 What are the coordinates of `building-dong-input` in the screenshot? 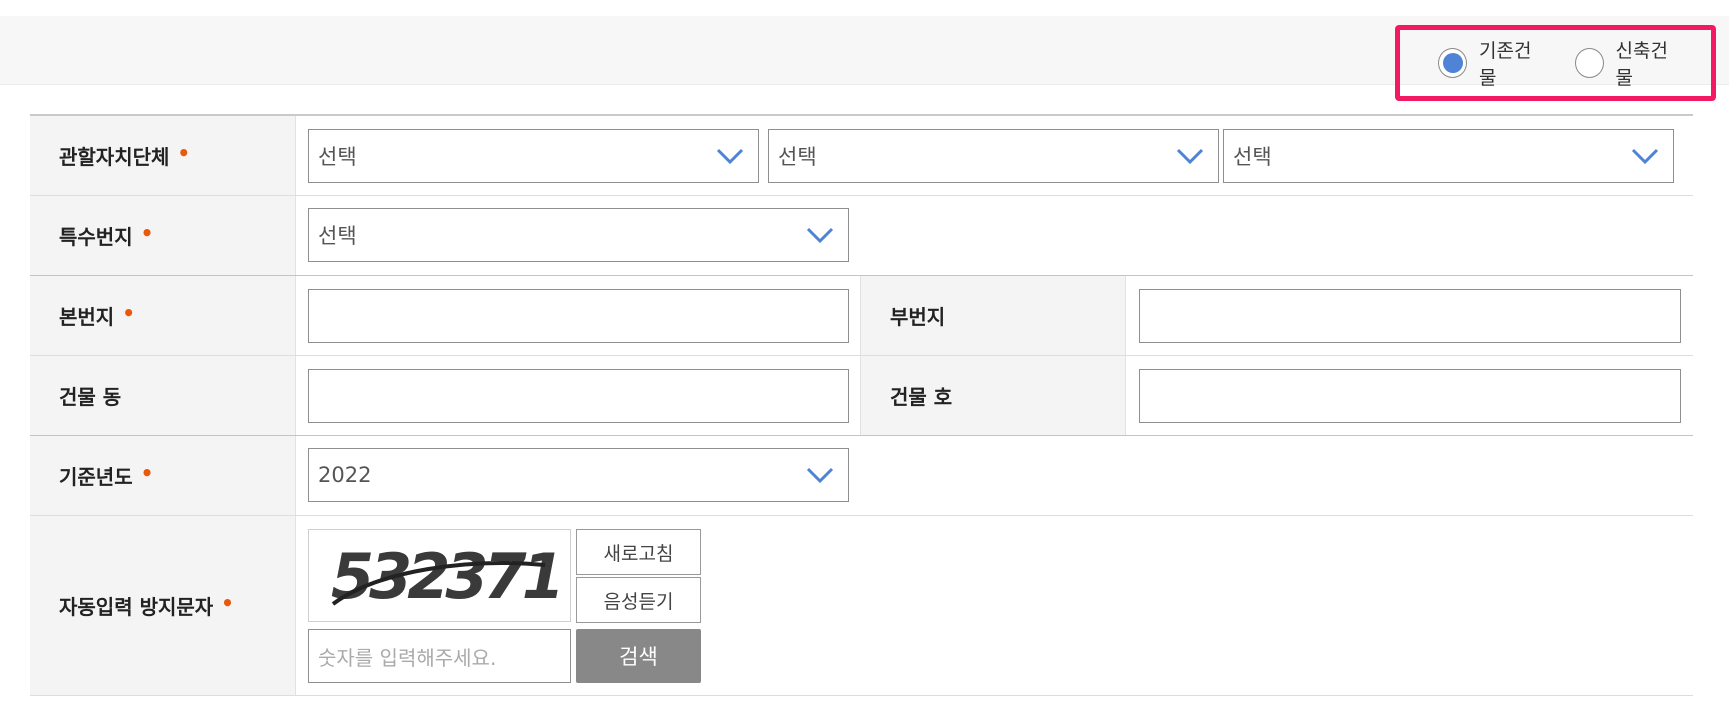 It's located at (578, 396).